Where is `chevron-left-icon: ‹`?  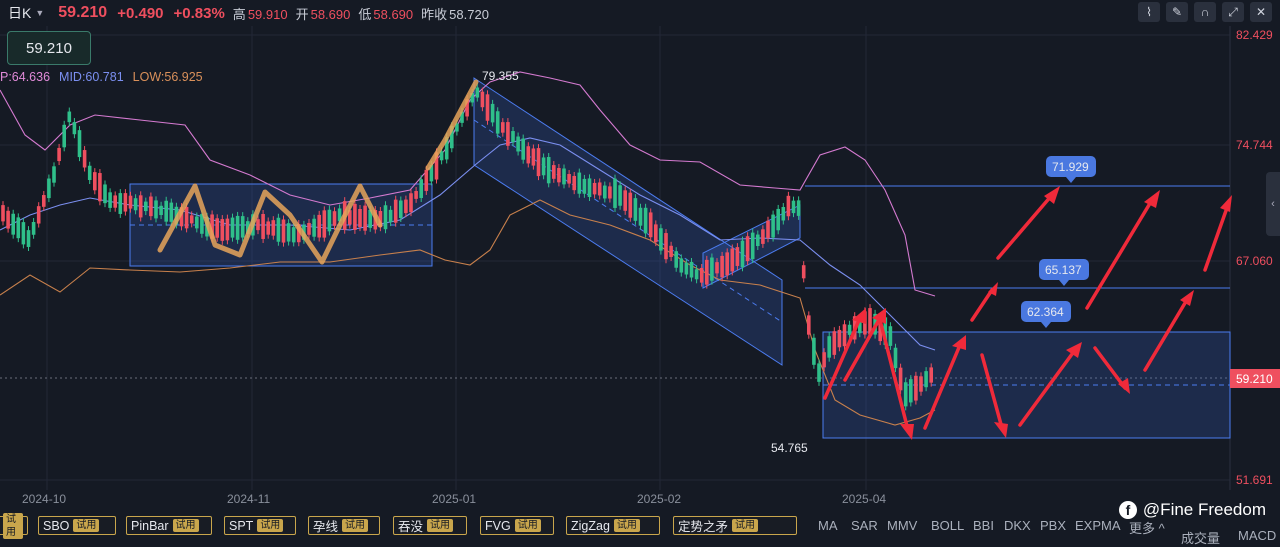
chevron-left-icon: ‹ is located at coordinates (1273, 204).